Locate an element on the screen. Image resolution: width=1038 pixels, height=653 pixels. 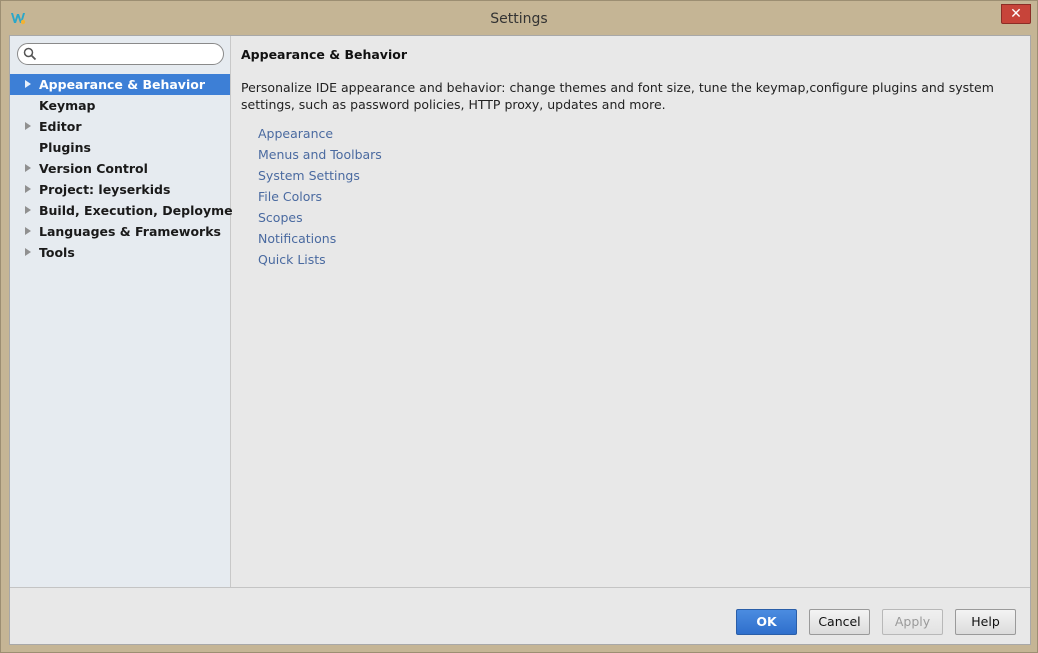
content-title: Appearance & Behavior is located at coordinates (324, 54).